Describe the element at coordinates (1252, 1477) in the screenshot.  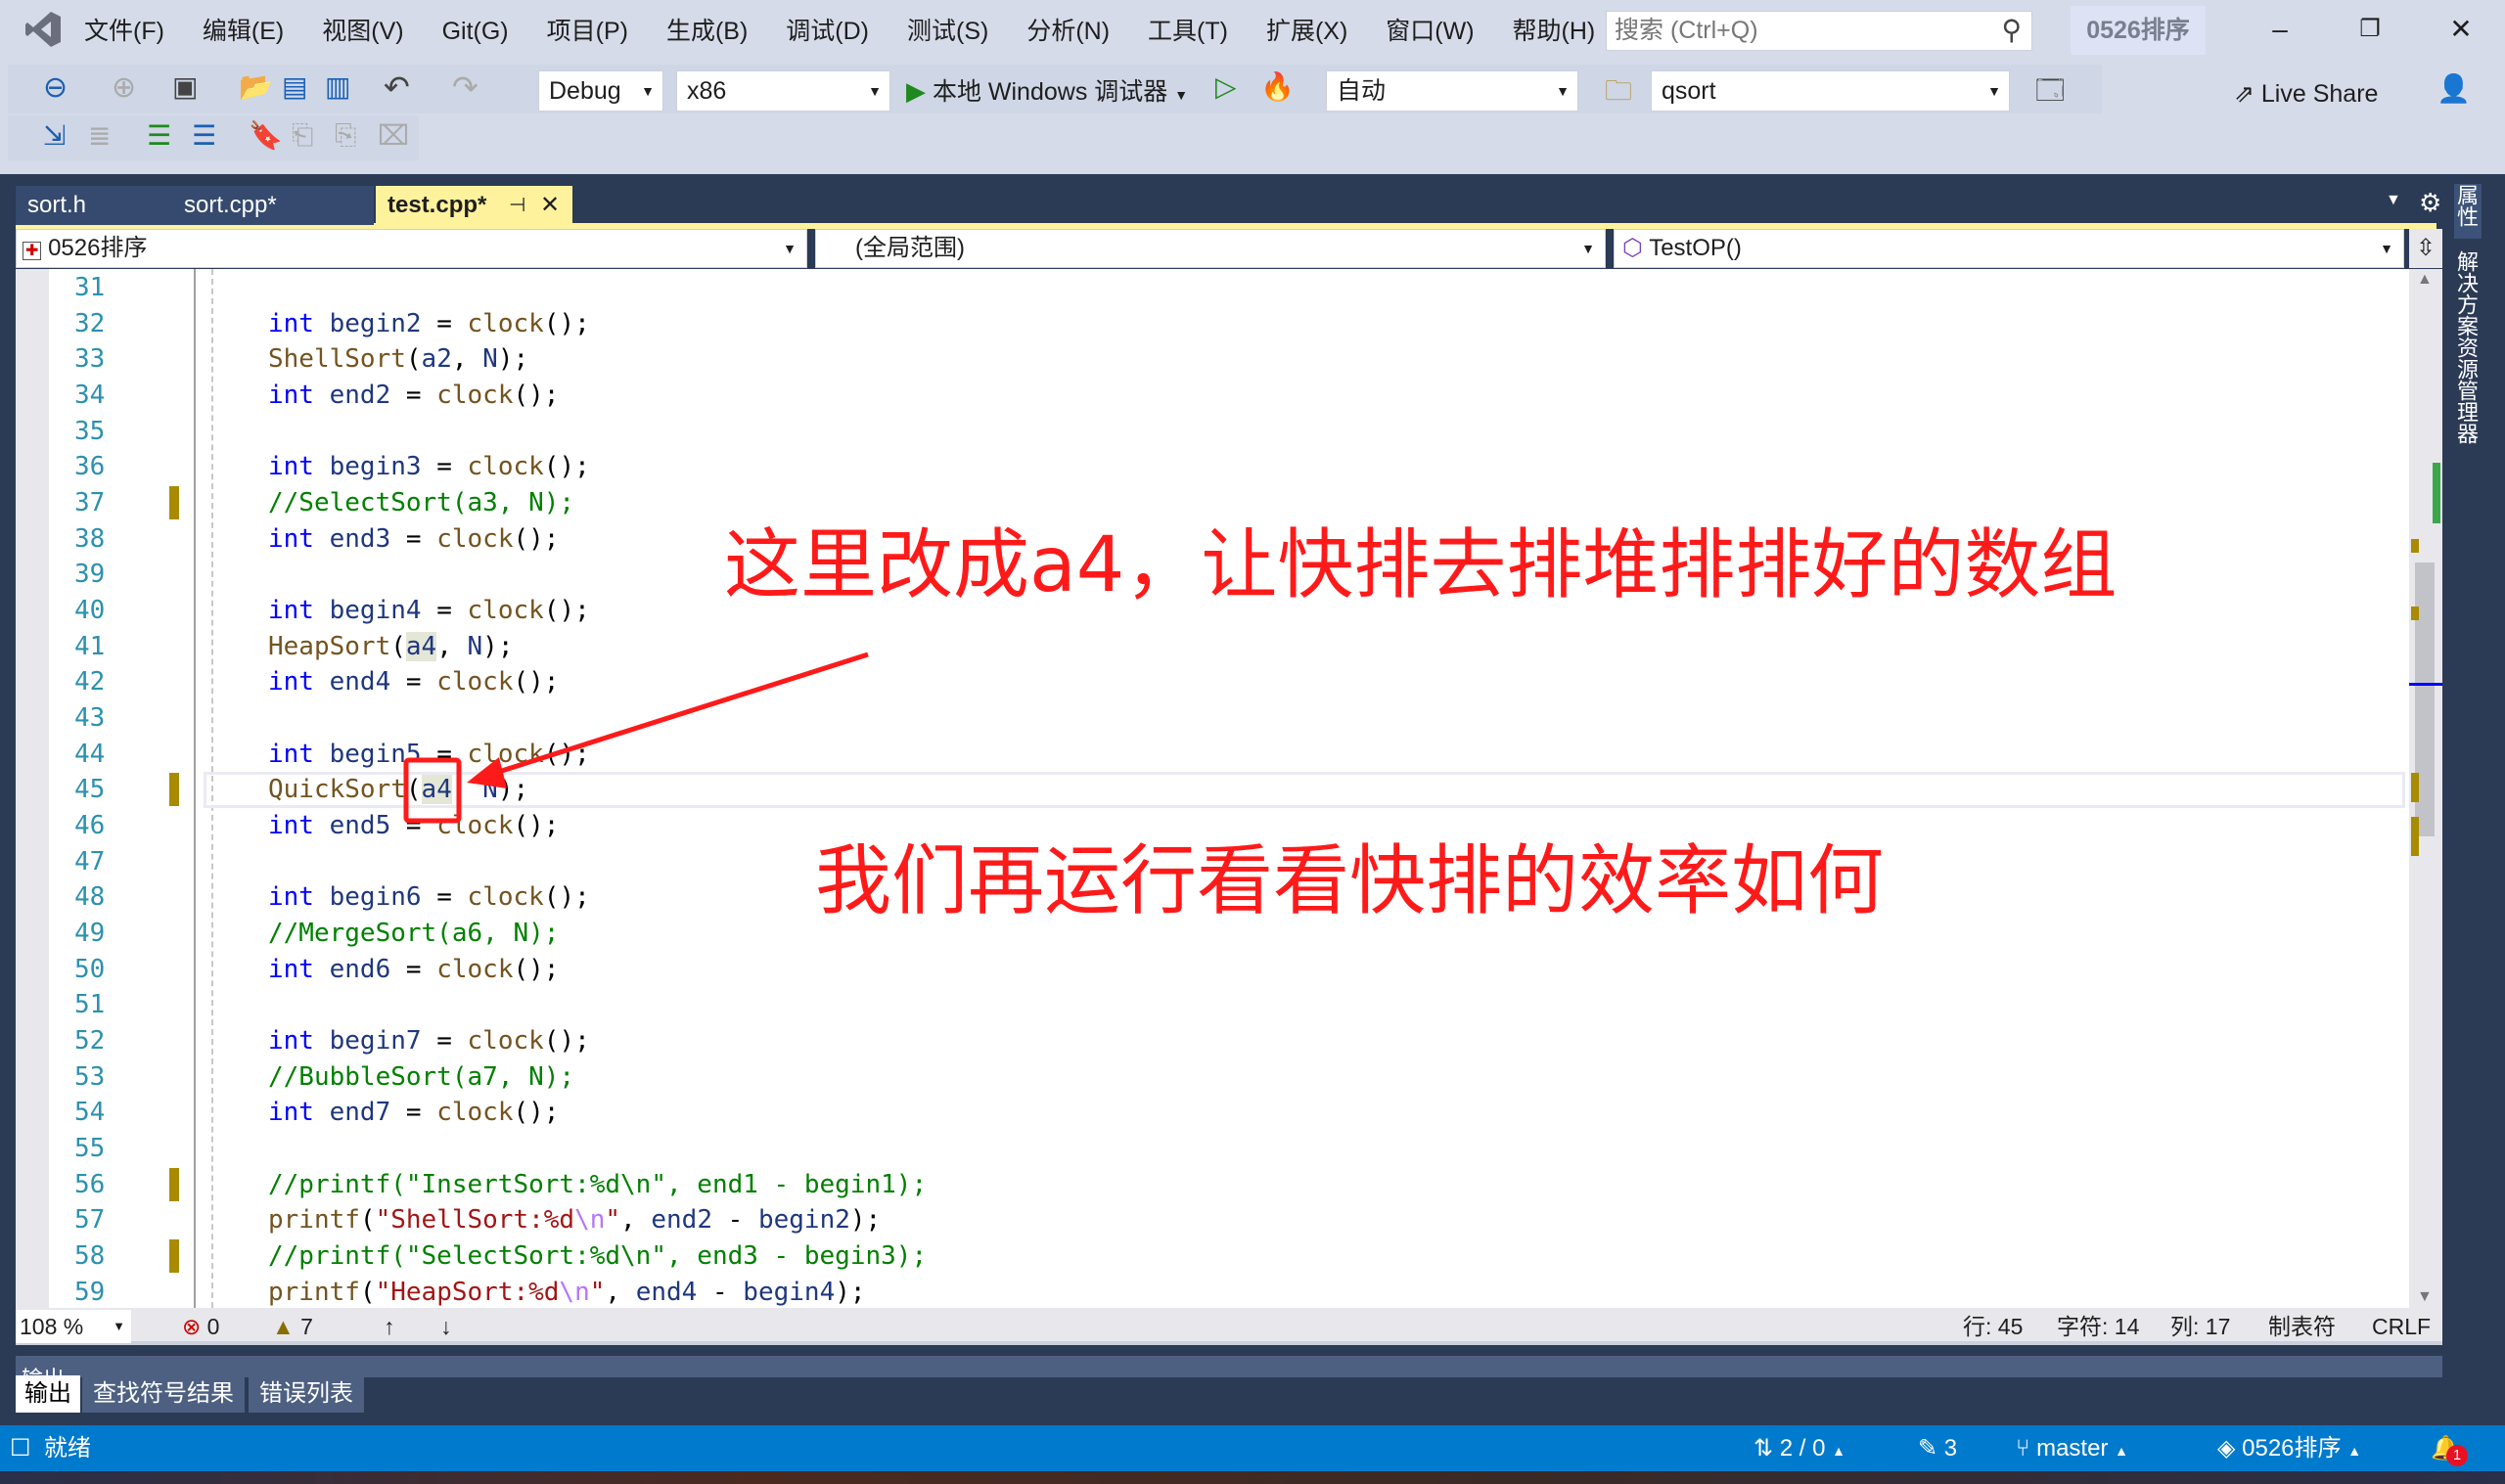
I see `status-bottom-strip` at that location.